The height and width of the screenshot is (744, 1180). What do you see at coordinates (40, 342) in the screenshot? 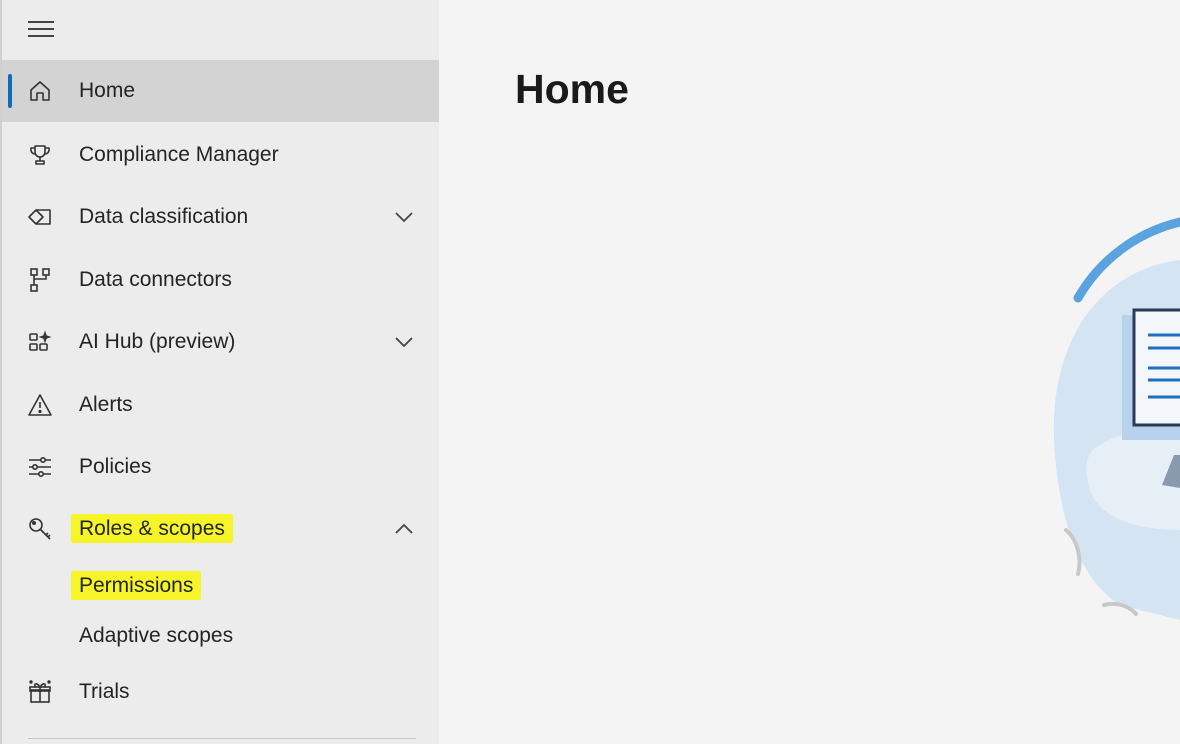
I see `ai-hub-icon` at bounding box center [40, 342].